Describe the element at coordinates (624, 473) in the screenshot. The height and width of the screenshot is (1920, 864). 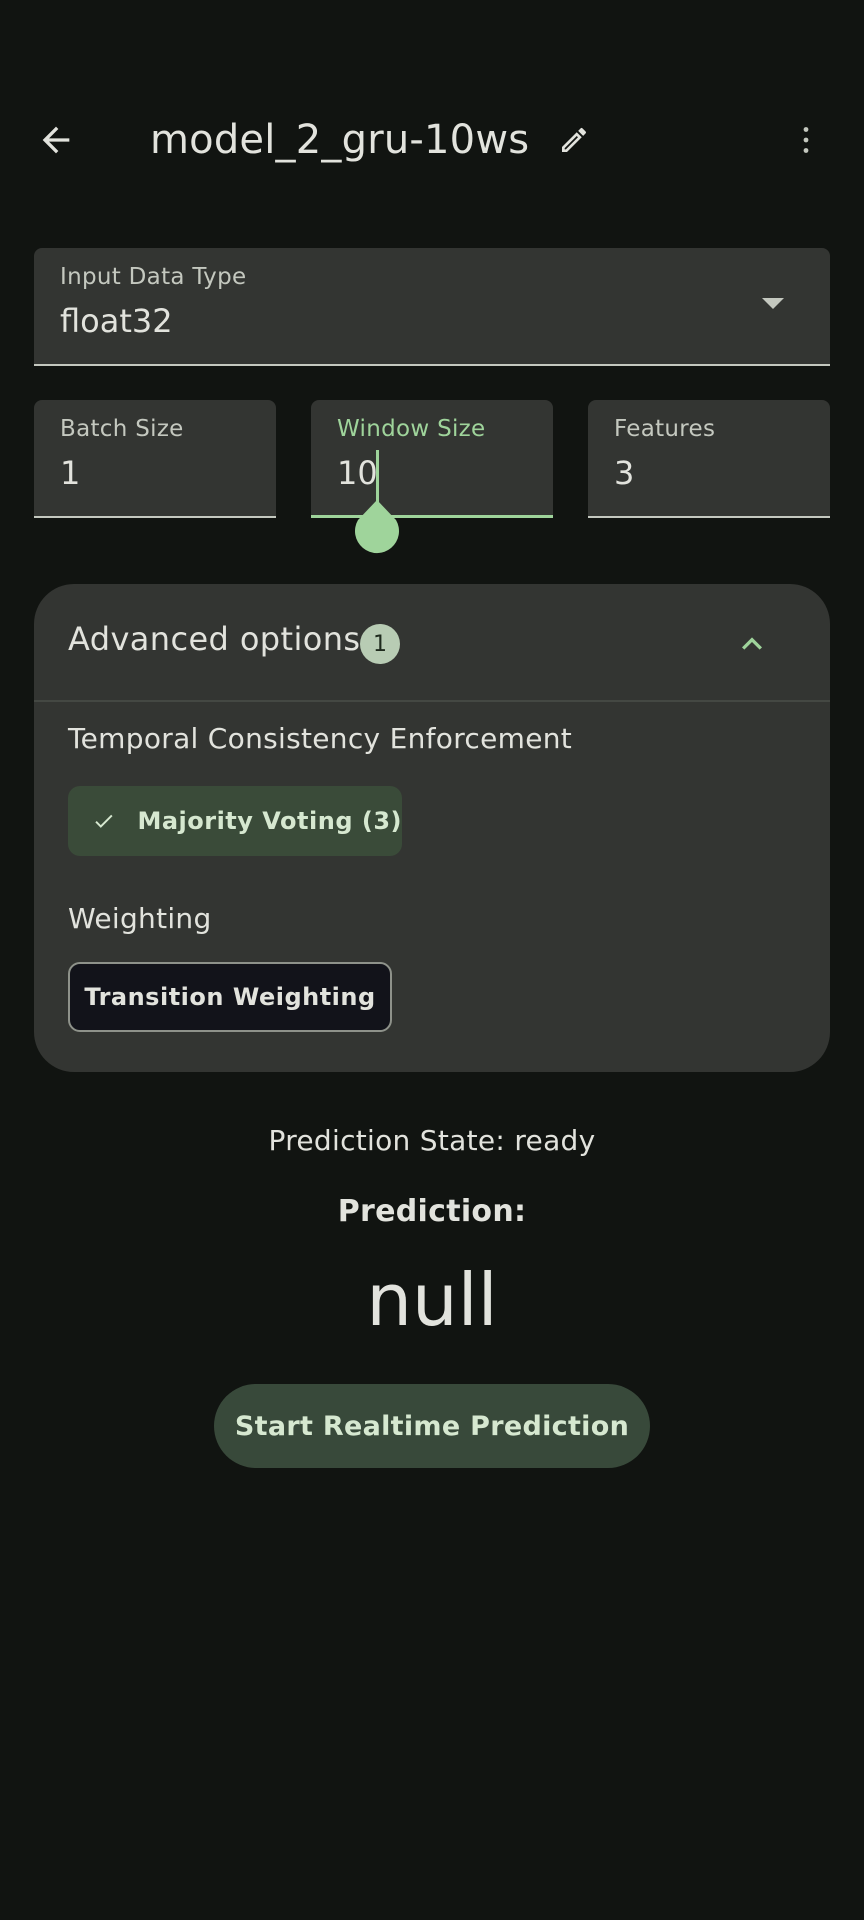
I see `features-value: 3` at that location.